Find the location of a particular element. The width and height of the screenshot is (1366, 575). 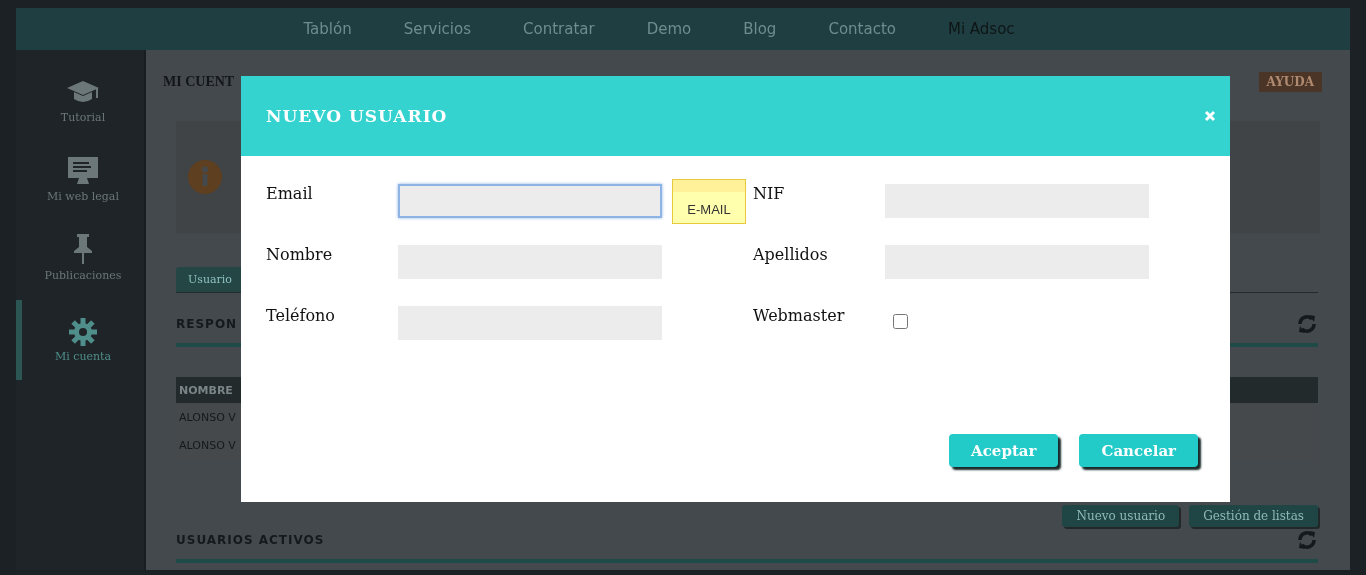

monitor-icon is located at coordinates (83, 170).